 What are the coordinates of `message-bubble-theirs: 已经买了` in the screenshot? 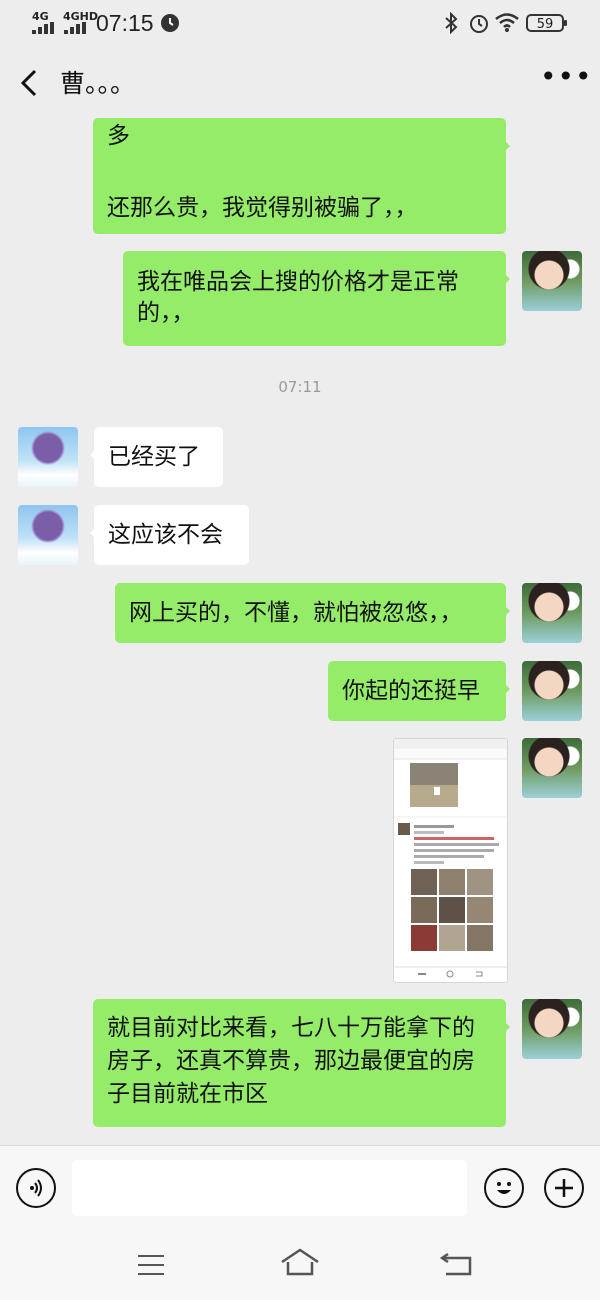 It's located at (156, 457).